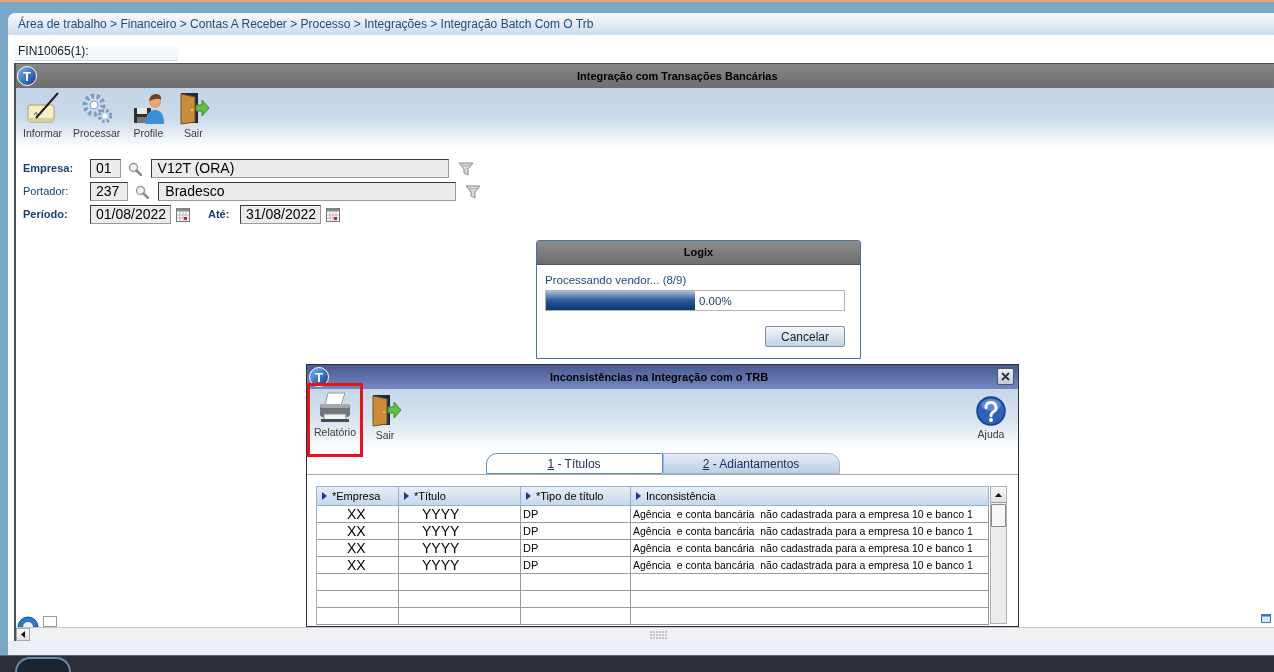 This screenshot has height=672, width=1274. What do you see at coordinates (27, 76) in the screenshot?
I see `app-logo: T` at bounding box center [27, 76].